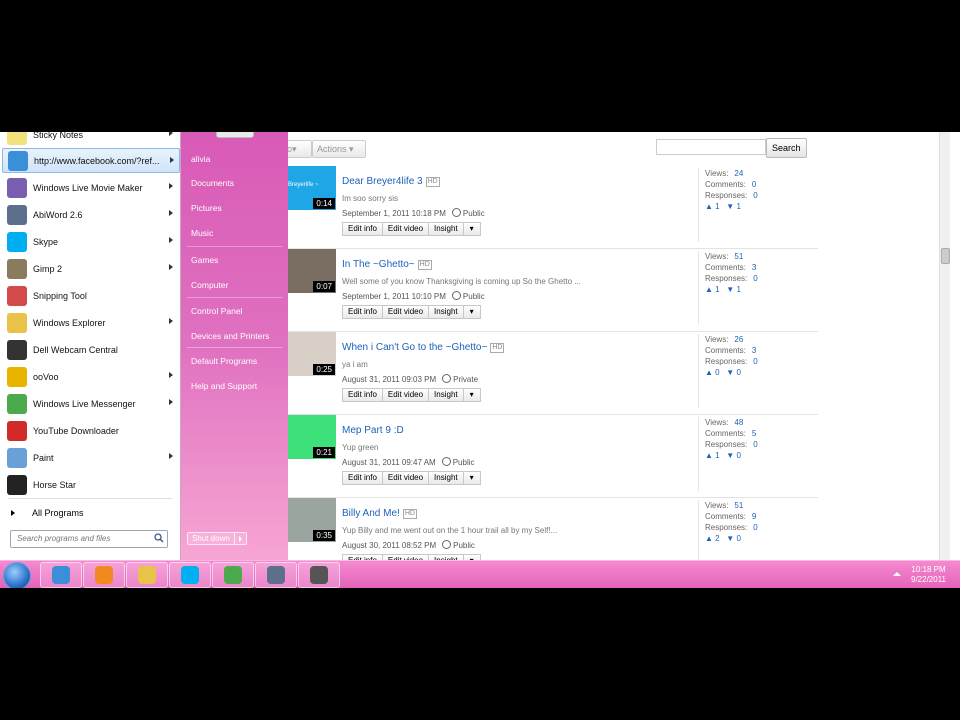 This screenshot has height=720, width=960. What do you see at coordinates (90, 513) in the screenshot?
I see `all-programs-button: All Programs` at bounding box center [90, 513].